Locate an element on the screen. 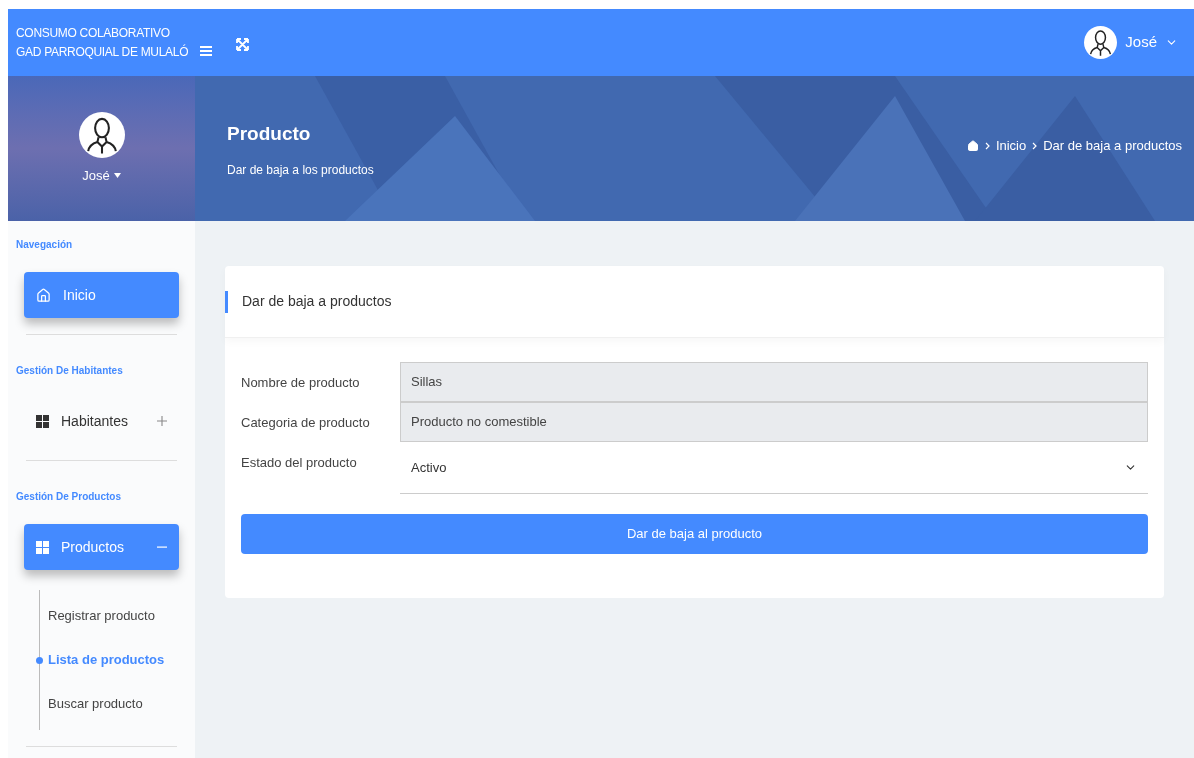 The image size is (1194, 758). section-heading: Gestión De Productos is located at coordinates (68, 497).